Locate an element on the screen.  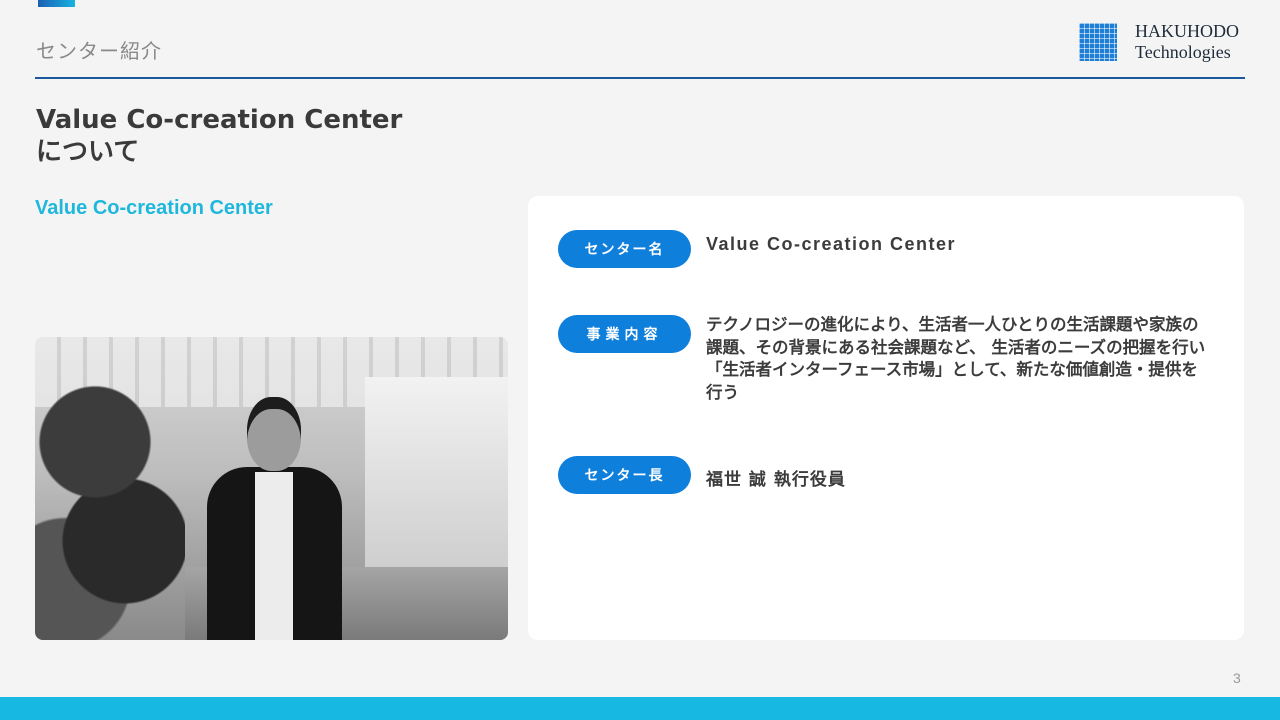
label-business: 事業内容 is located at coordinates (624, 334).